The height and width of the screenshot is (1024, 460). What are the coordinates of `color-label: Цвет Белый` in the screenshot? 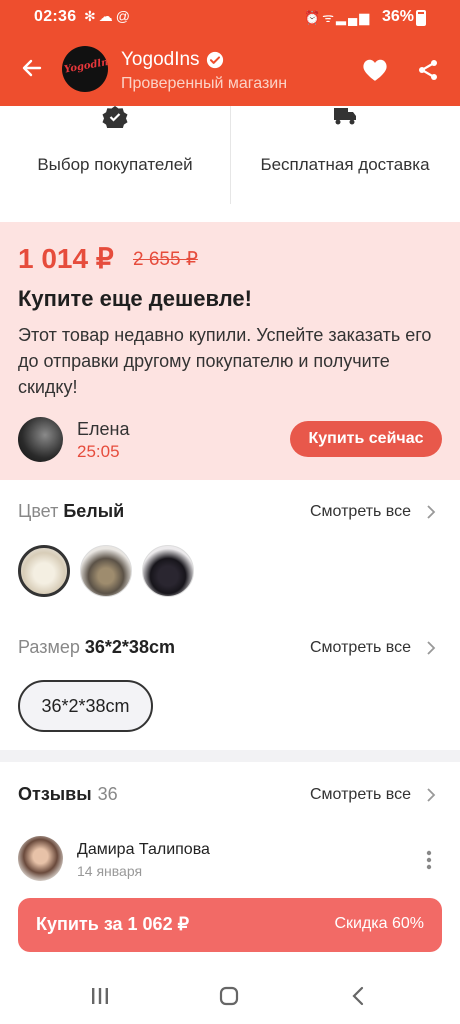 It's located at (71, 511).